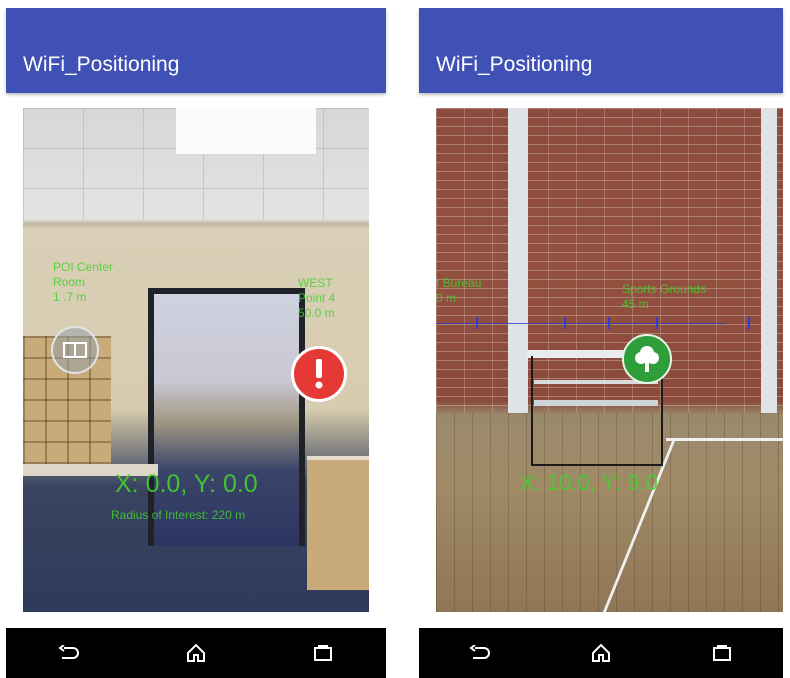 This screenshot has width=790, height=678. I want to click on radius-of-interest: Radius of Interest: 220 m, so click(178, 515).